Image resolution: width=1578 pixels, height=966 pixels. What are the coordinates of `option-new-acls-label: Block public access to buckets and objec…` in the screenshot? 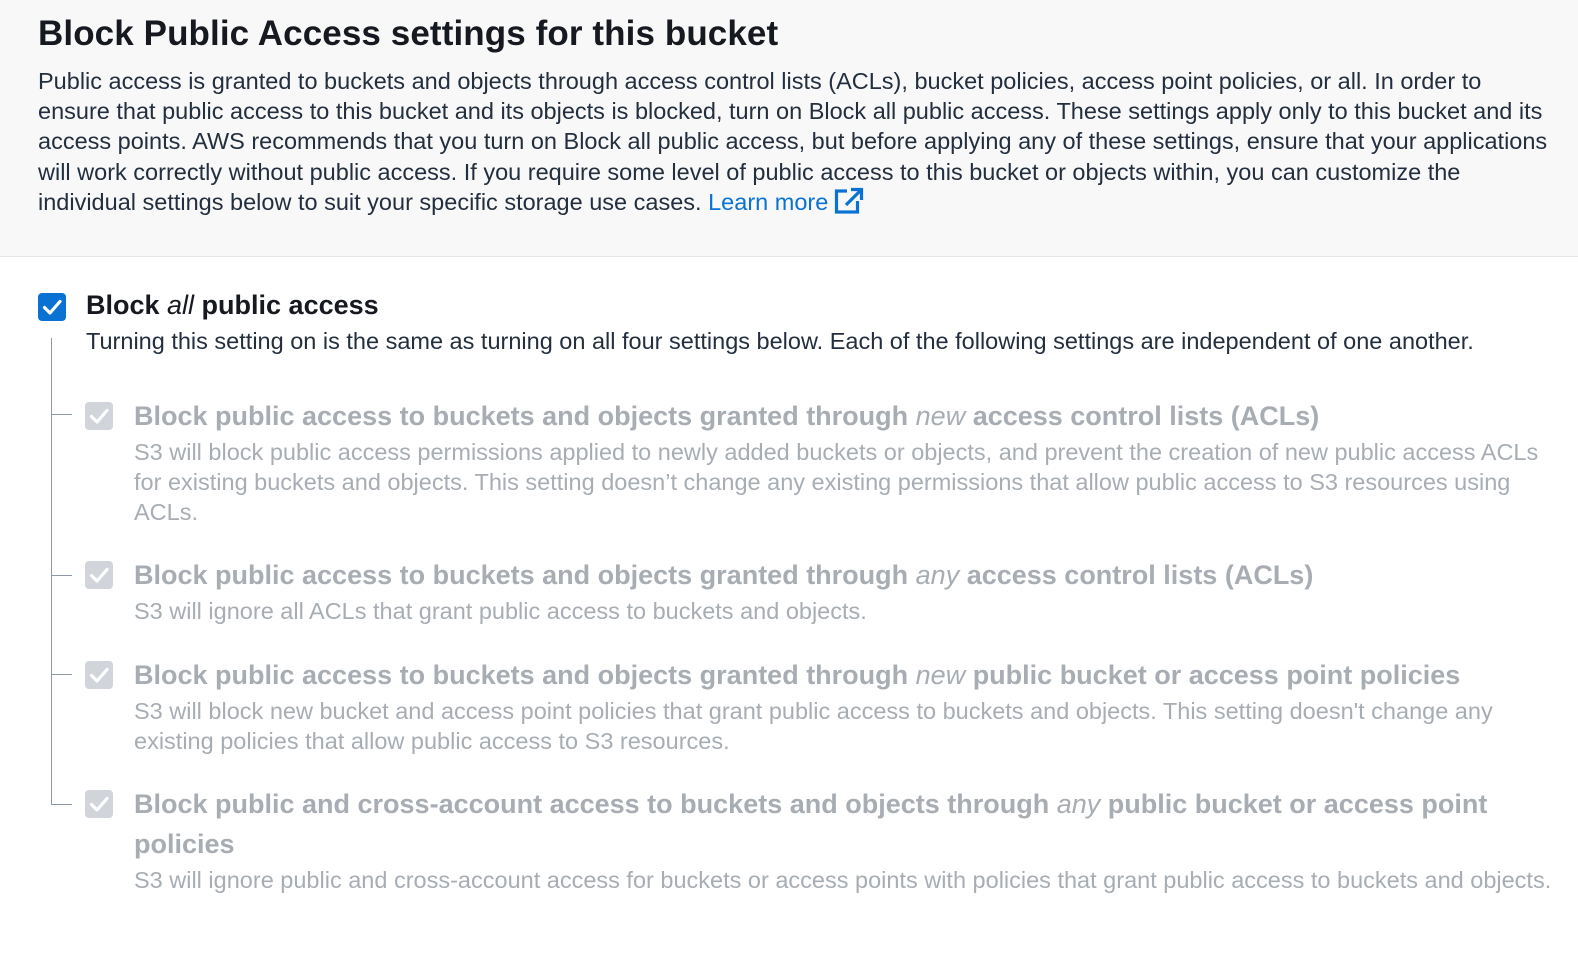 It's located at (839, 416).